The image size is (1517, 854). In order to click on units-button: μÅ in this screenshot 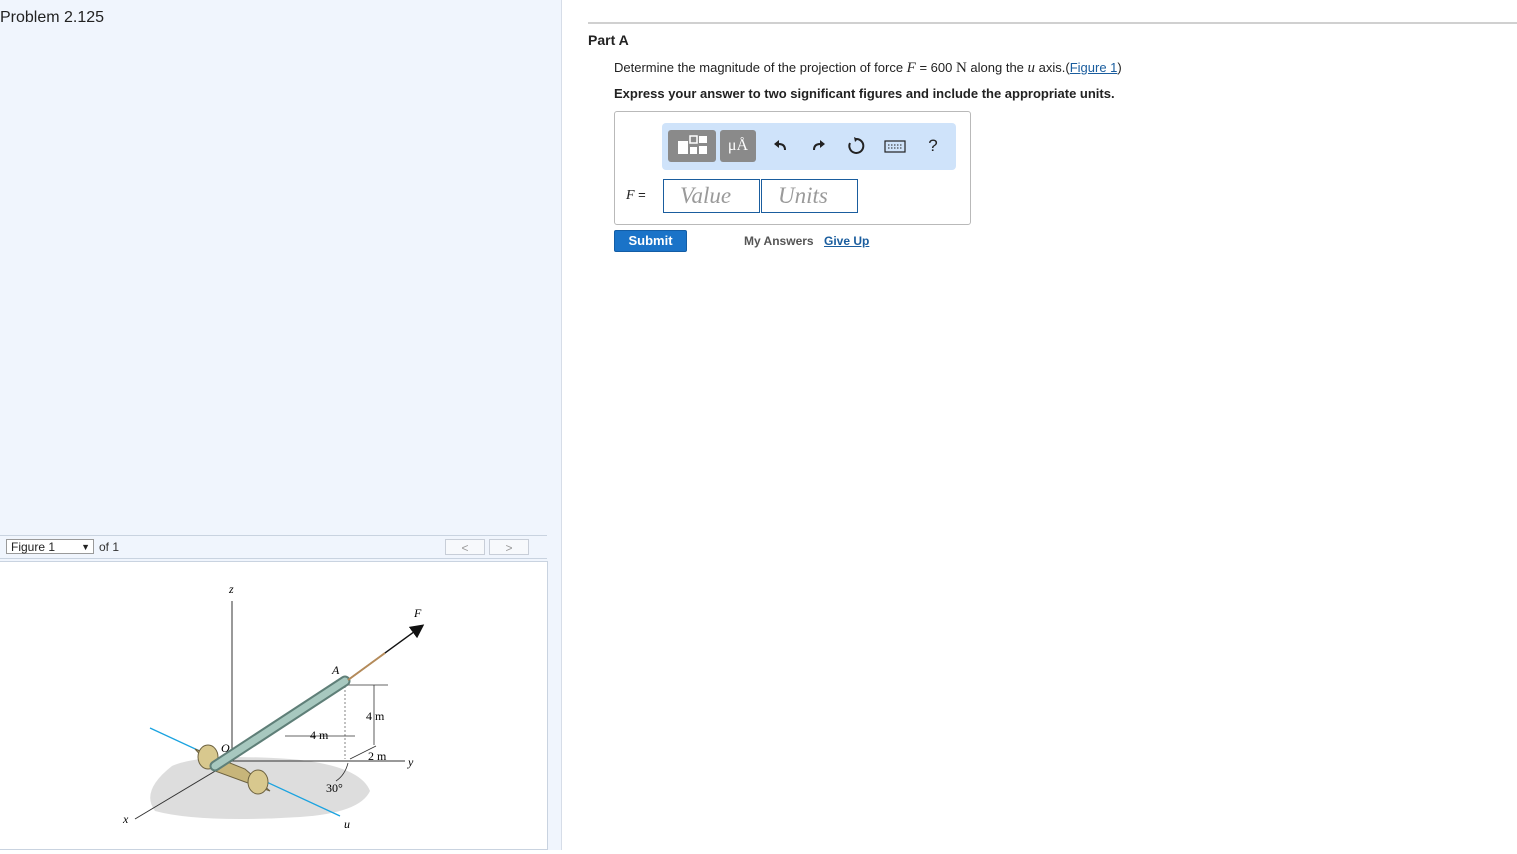, I will do `click(738, 146)`.